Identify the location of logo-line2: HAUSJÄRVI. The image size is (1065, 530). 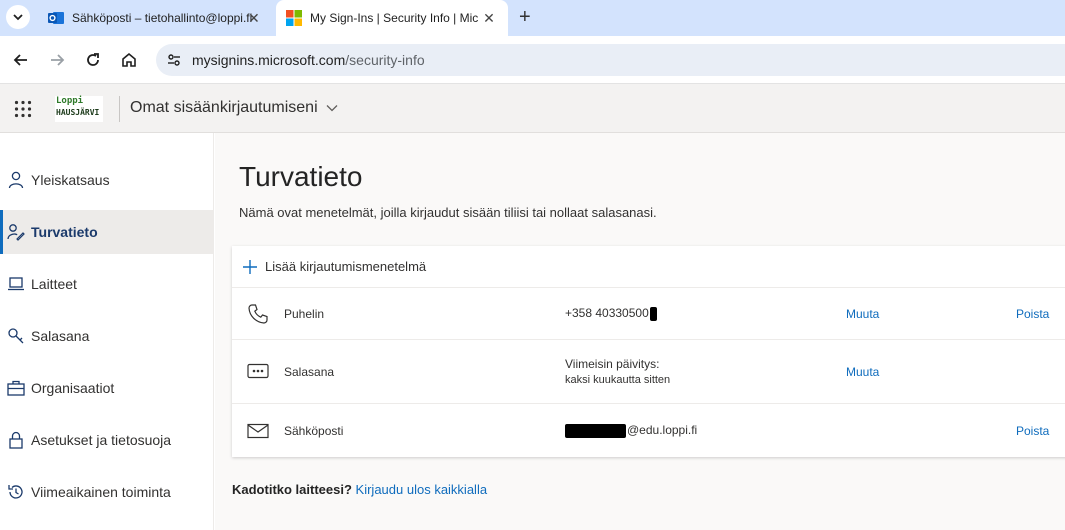
(78, 112).